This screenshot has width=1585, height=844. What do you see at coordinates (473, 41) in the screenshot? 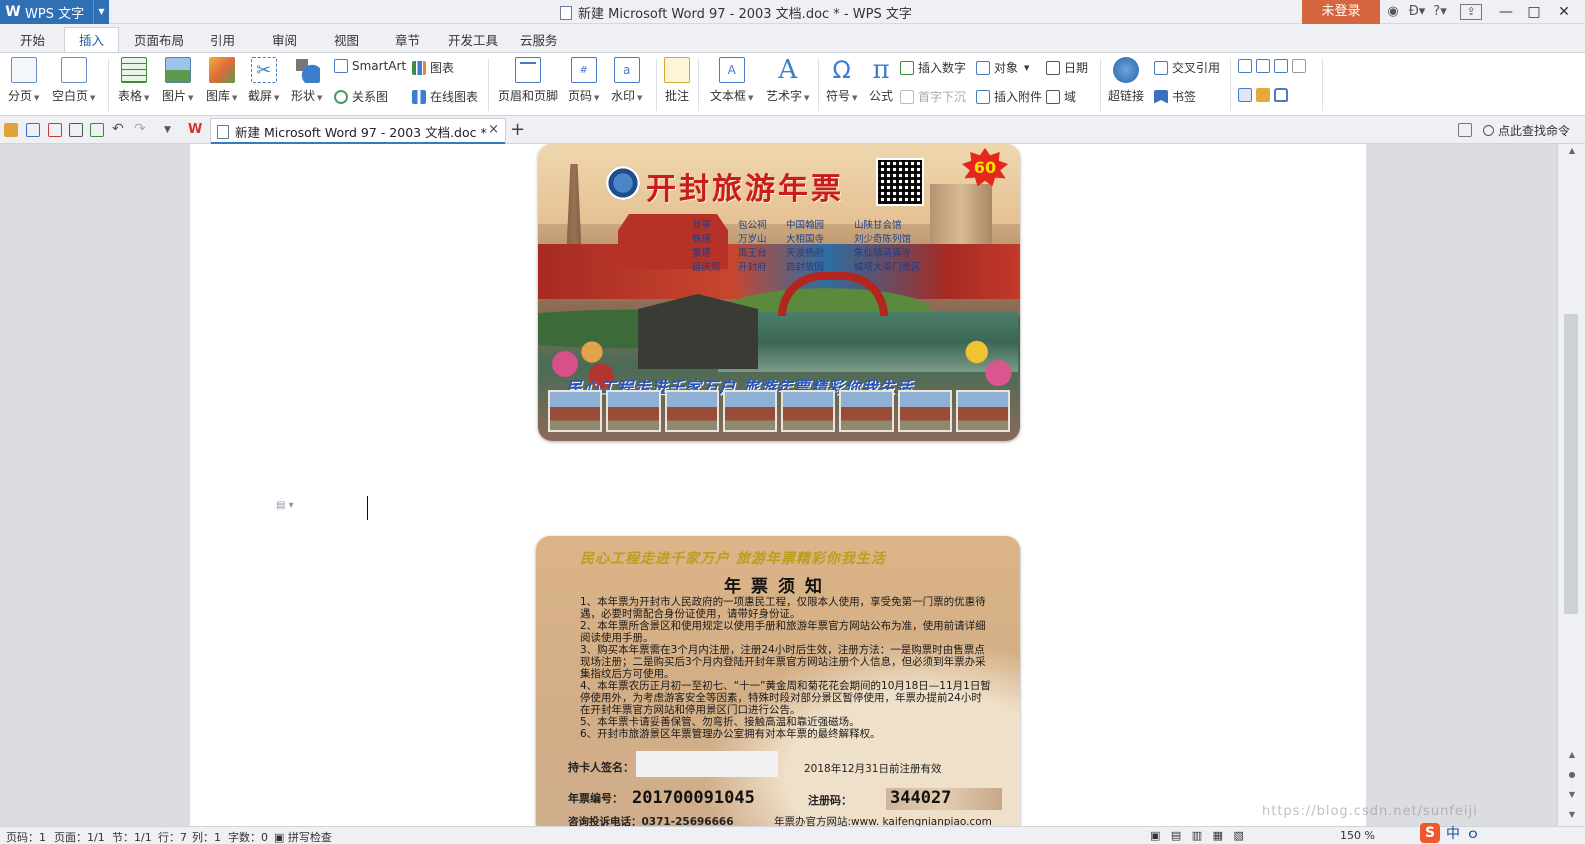
I see `tab-developer: 开发工具` at bounding box center [473, 41].